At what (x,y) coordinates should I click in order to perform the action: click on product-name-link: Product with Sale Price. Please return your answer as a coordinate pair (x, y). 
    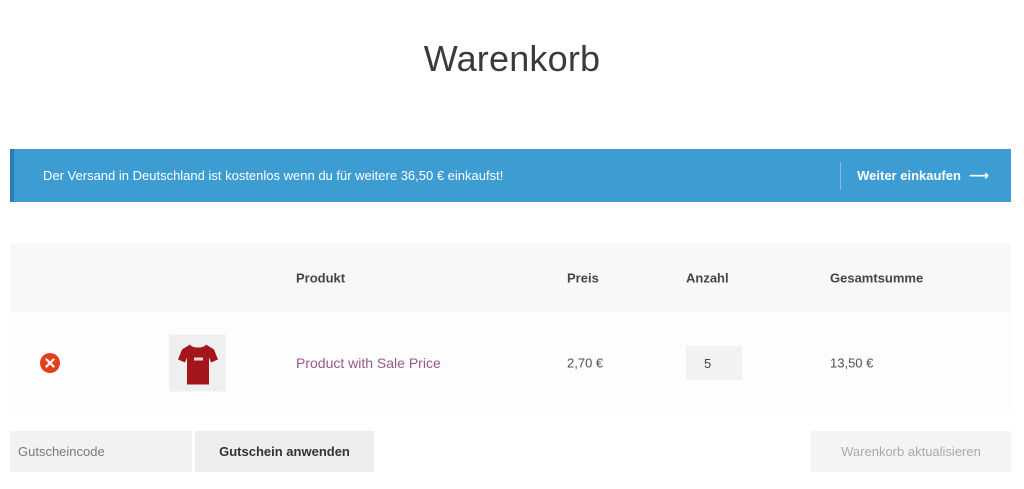
    Looking at the image, I should click on (368, 363).